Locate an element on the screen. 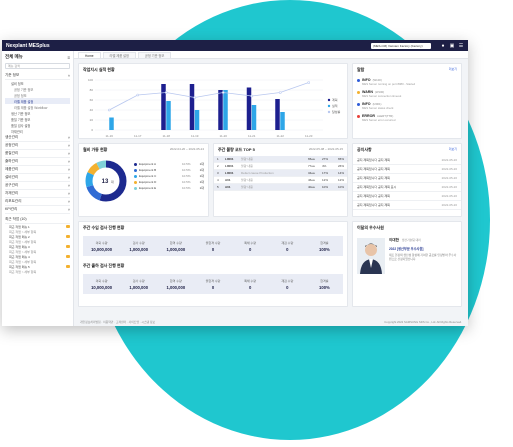  stat-value: 1,000,000 is located at coordinates (176, 249).